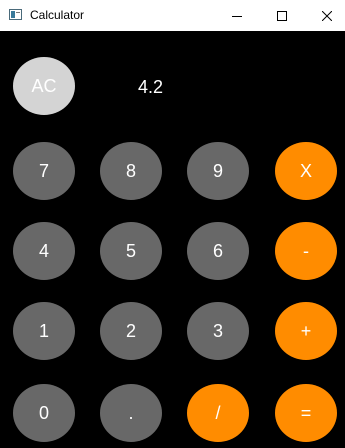  What do you see at coordinates (44, 171) in the screenshot?
I see `digit-7-button: 7` at bounding box center [44, 171].